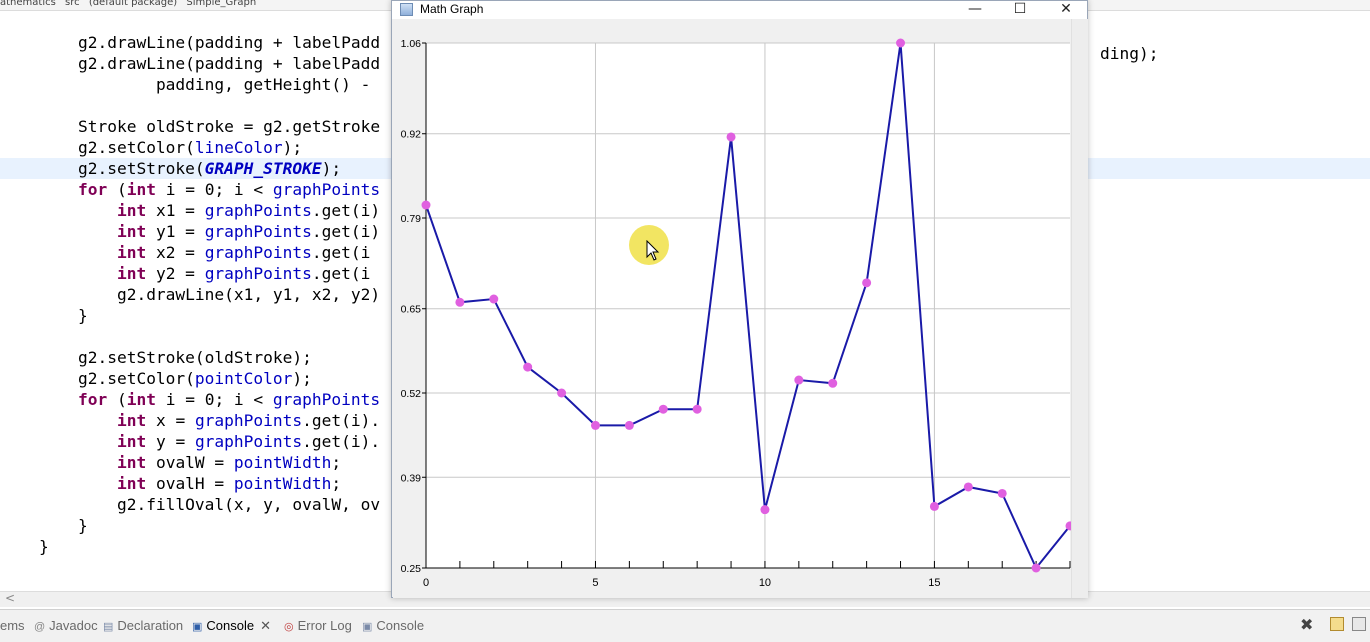  Describe the element at coordinates (1079, 308) in the screenshot. I see `window-edge` at that location.